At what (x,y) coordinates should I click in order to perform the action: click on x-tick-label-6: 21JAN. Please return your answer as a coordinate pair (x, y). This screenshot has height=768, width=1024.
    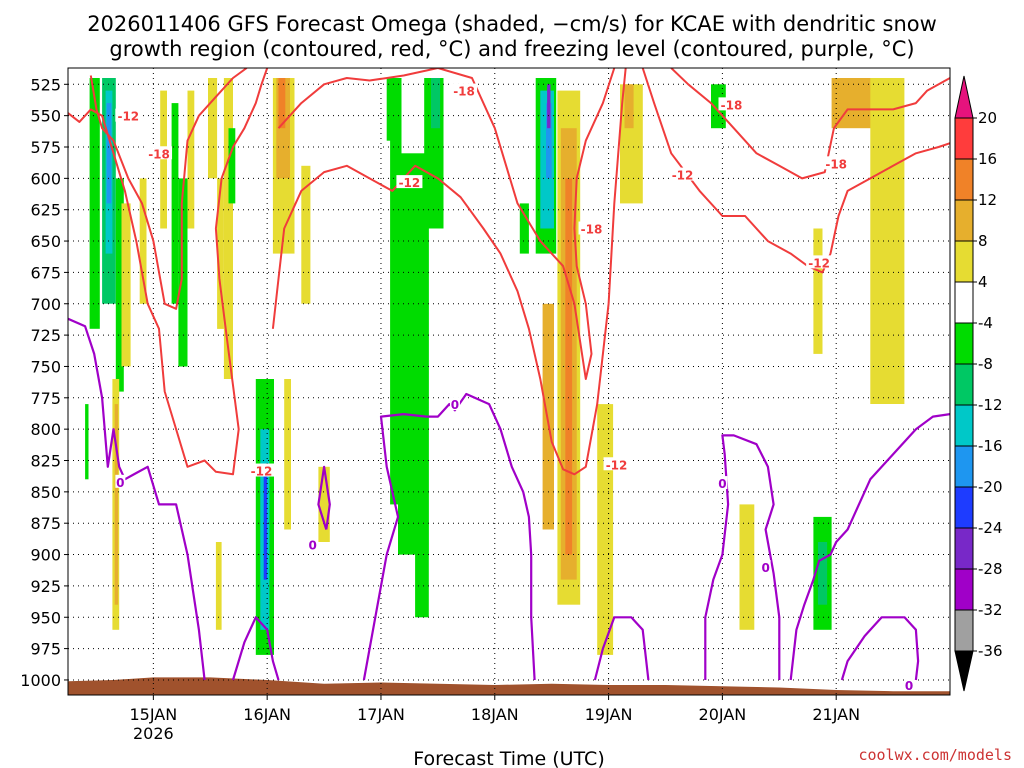
    Looking at the image, I should click on (836, 714).